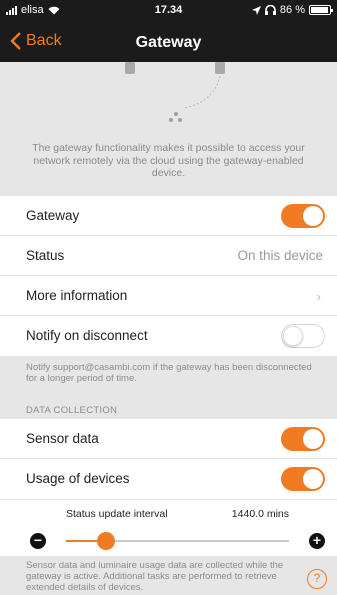  What do you see at coordinates (38, 541) in the screenshot?
I see `decrease-interval-button: −` at bounding box center [38, 541].